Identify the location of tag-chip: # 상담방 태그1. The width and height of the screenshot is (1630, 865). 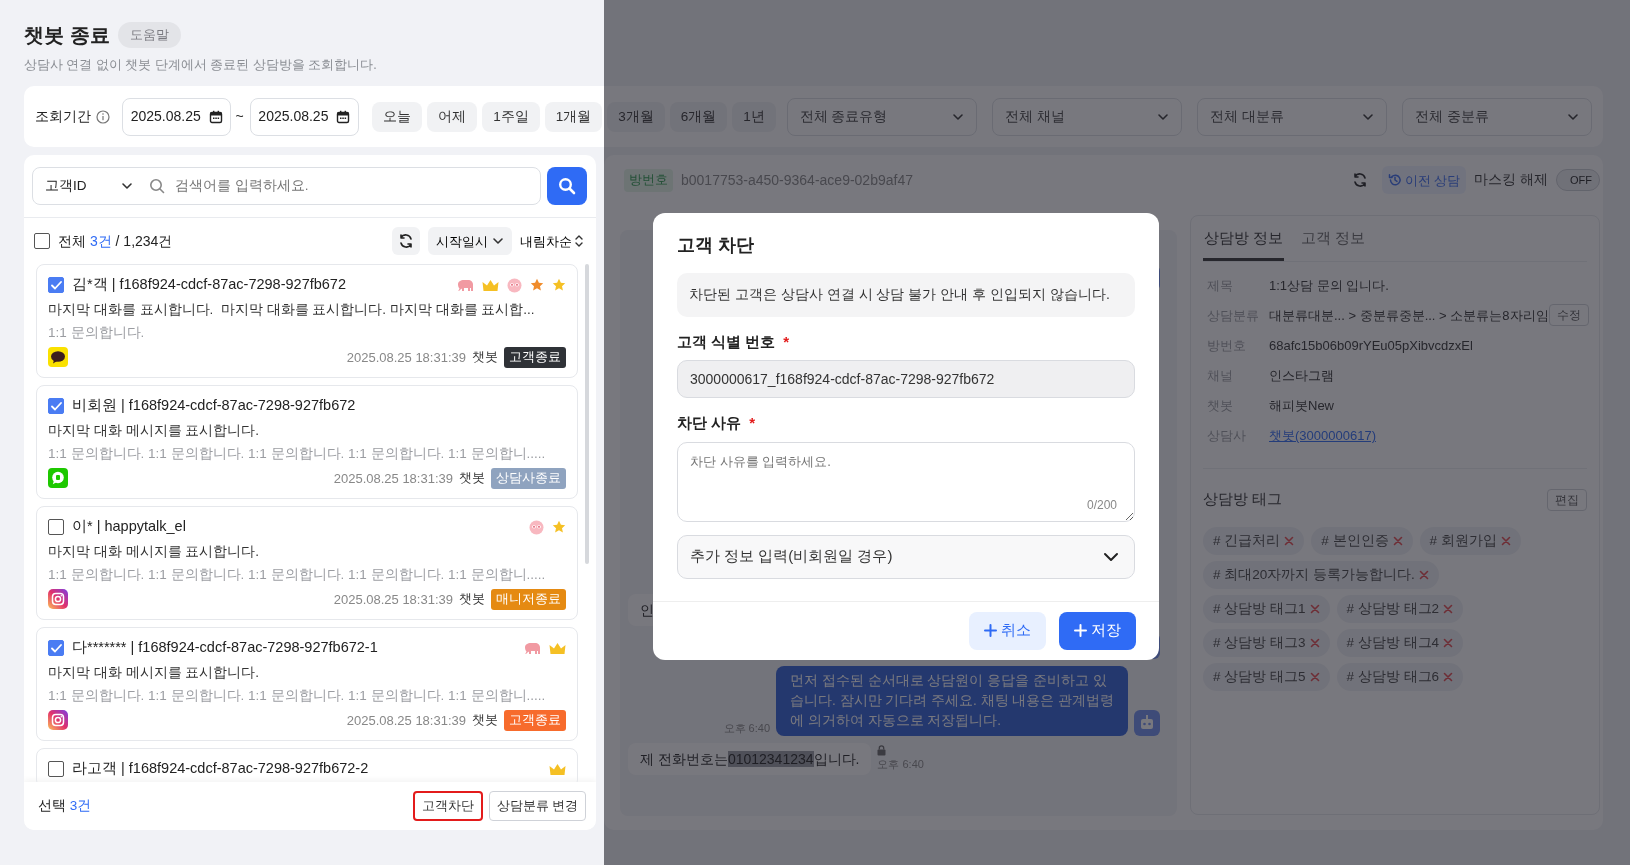
(1266, 609).